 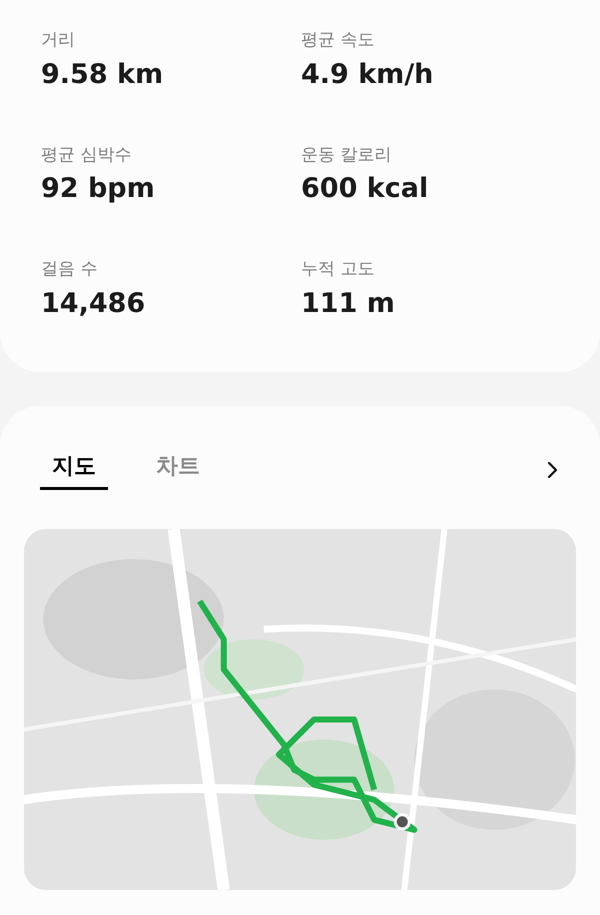 What do you see at coordinates (69, 270) in the screenshot?
I see `stat-label: 걸음 수` at bounding box center [69, 270].